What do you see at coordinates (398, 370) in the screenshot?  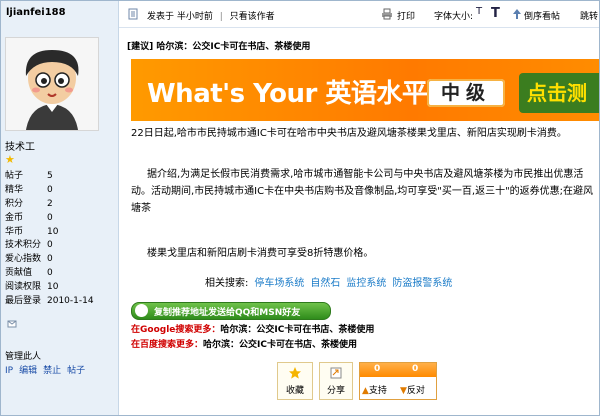 I see `vote-counts-bar` at bounding box center [398, 370].